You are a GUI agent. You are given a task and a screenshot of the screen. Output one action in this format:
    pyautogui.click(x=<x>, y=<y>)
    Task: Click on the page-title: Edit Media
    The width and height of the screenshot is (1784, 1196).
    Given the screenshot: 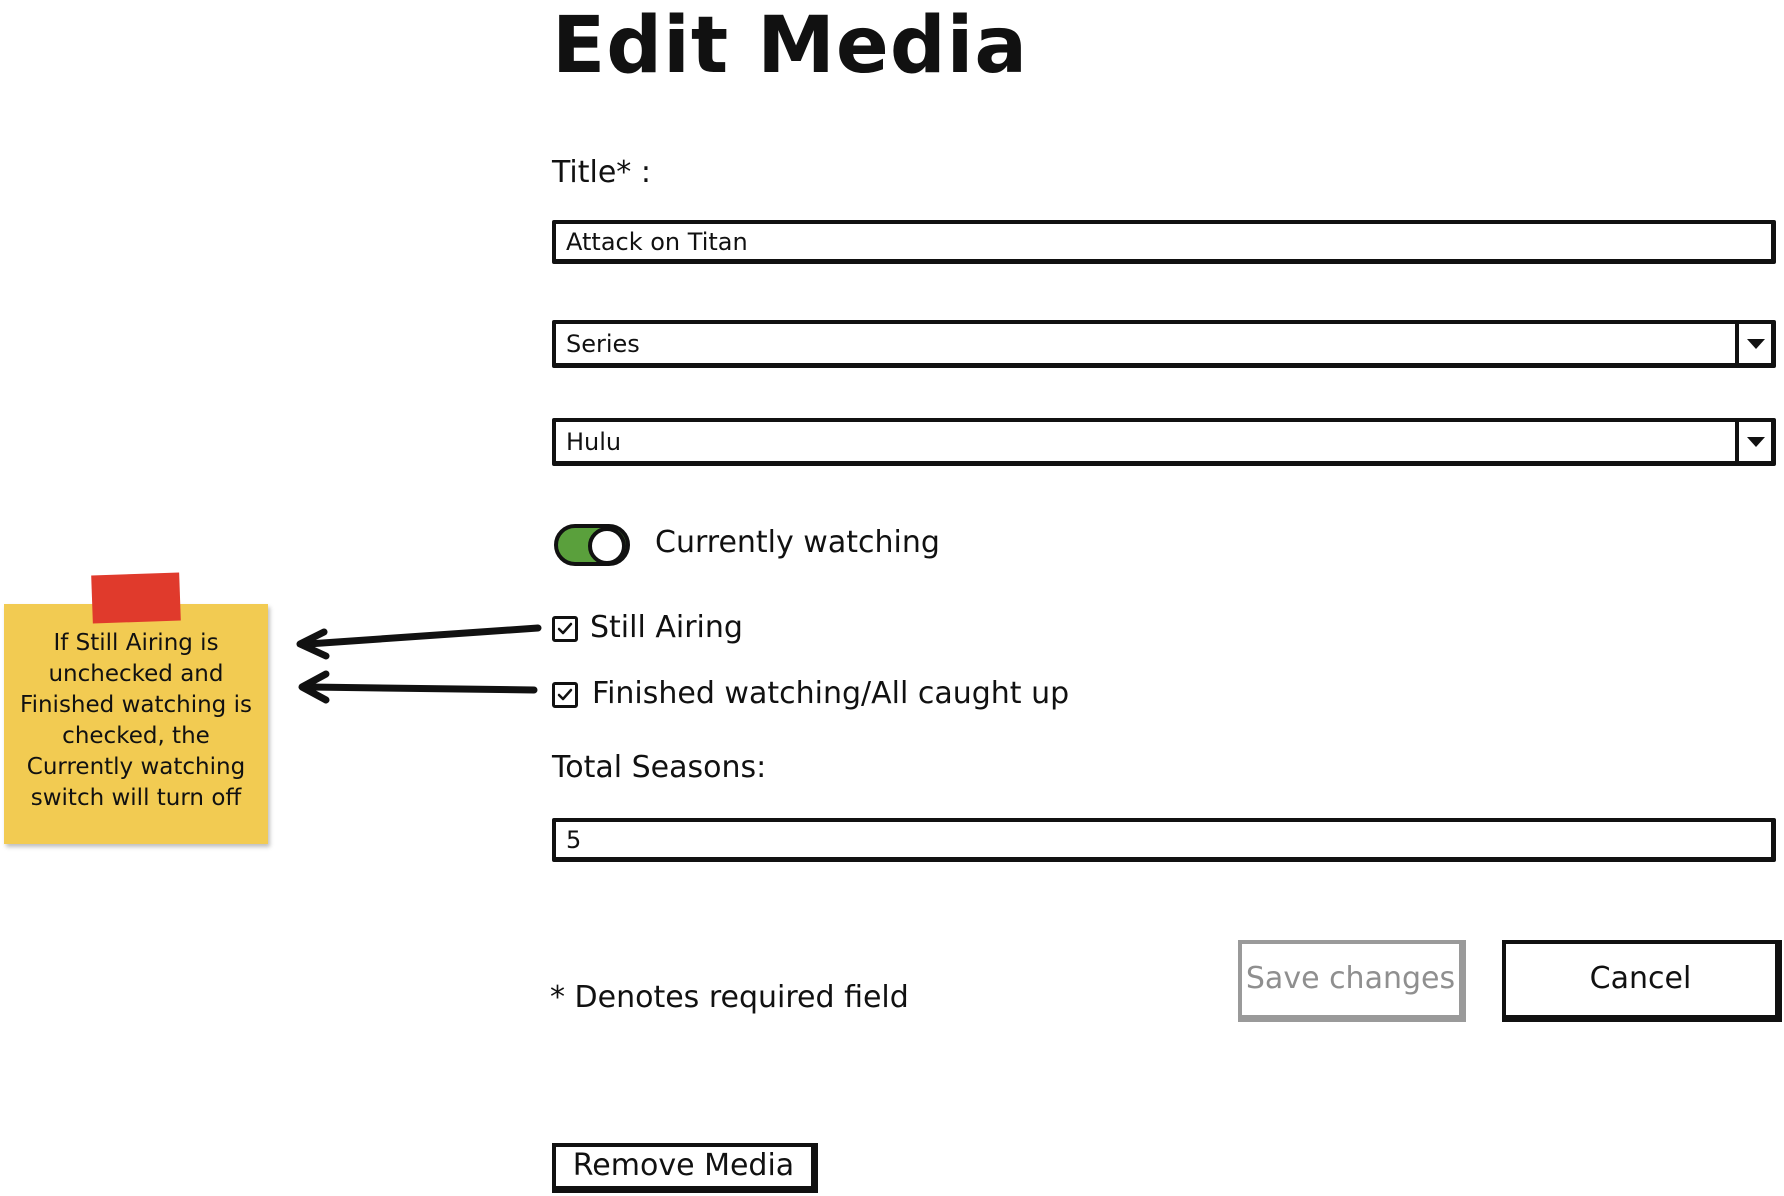 What is the action you would take?
    pyautogui.click(x=790, y=46)
    